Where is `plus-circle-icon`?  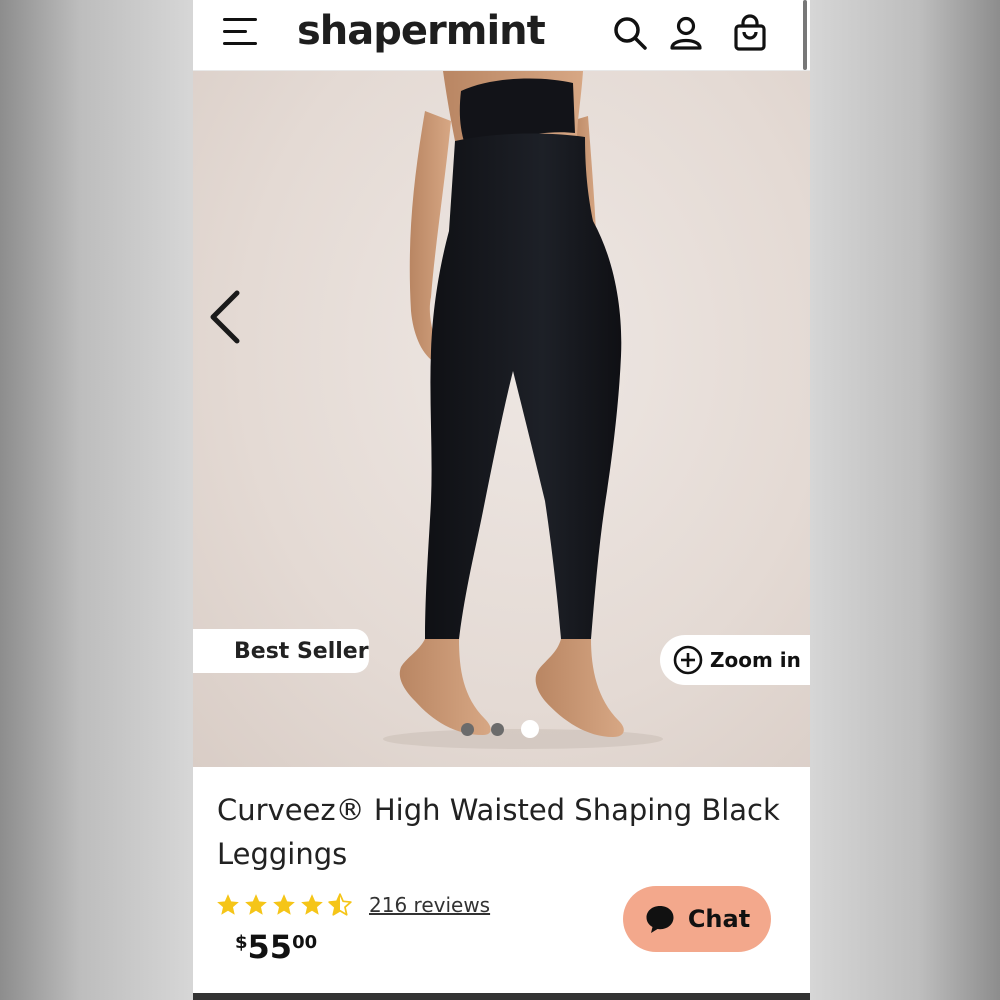
plus-circle-icon is located at coordinates (688, 660).